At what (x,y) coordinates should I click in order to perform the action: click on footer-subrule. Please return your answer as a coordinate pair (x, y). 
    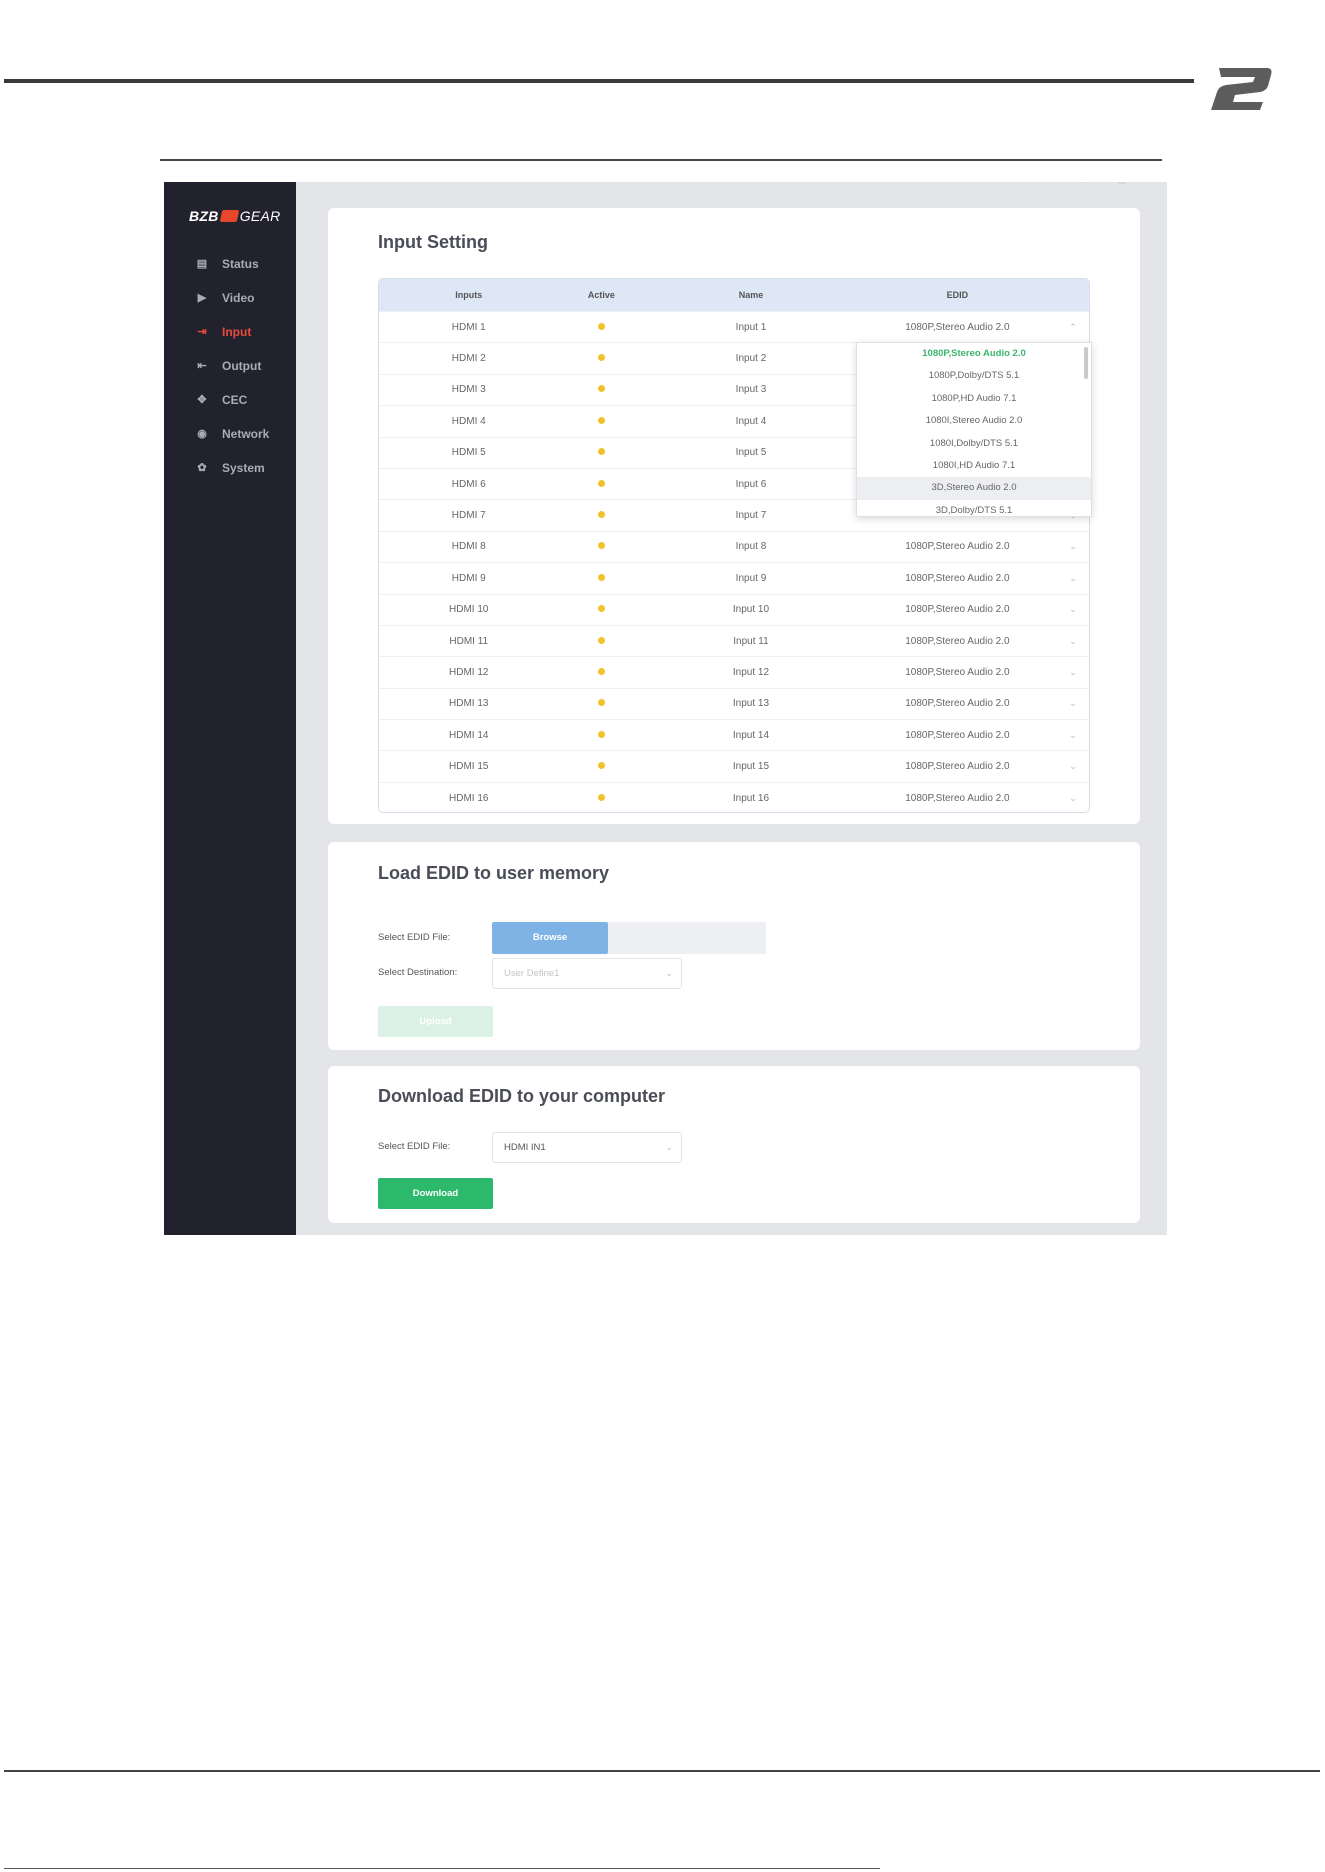
    Looking at the image, I should click on (442, 1868).